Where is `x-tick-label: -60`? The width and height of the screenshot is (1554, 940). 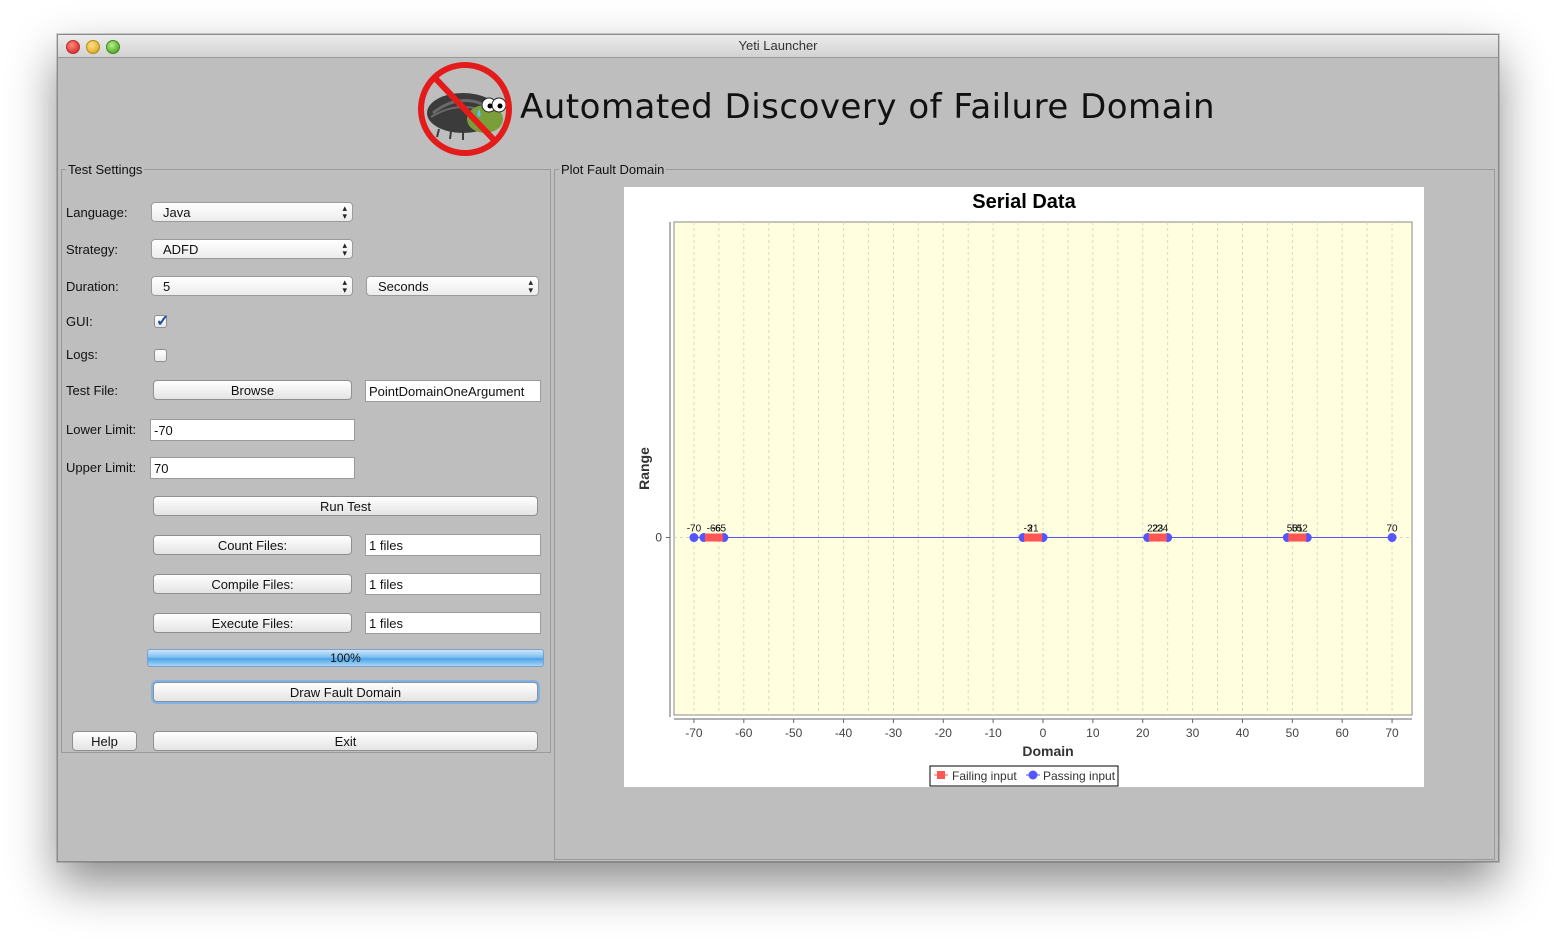
x-tick-label: -60 is located at coordinates (744, 733).